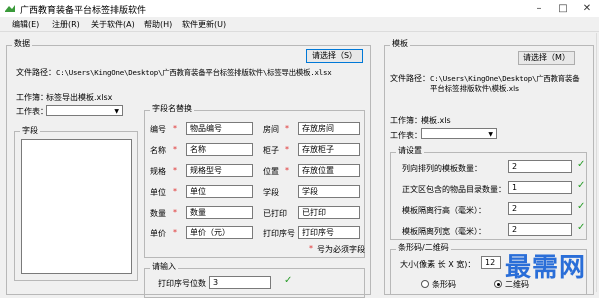  I want to click on required-note: 号为必须字段, so click(341, 249).